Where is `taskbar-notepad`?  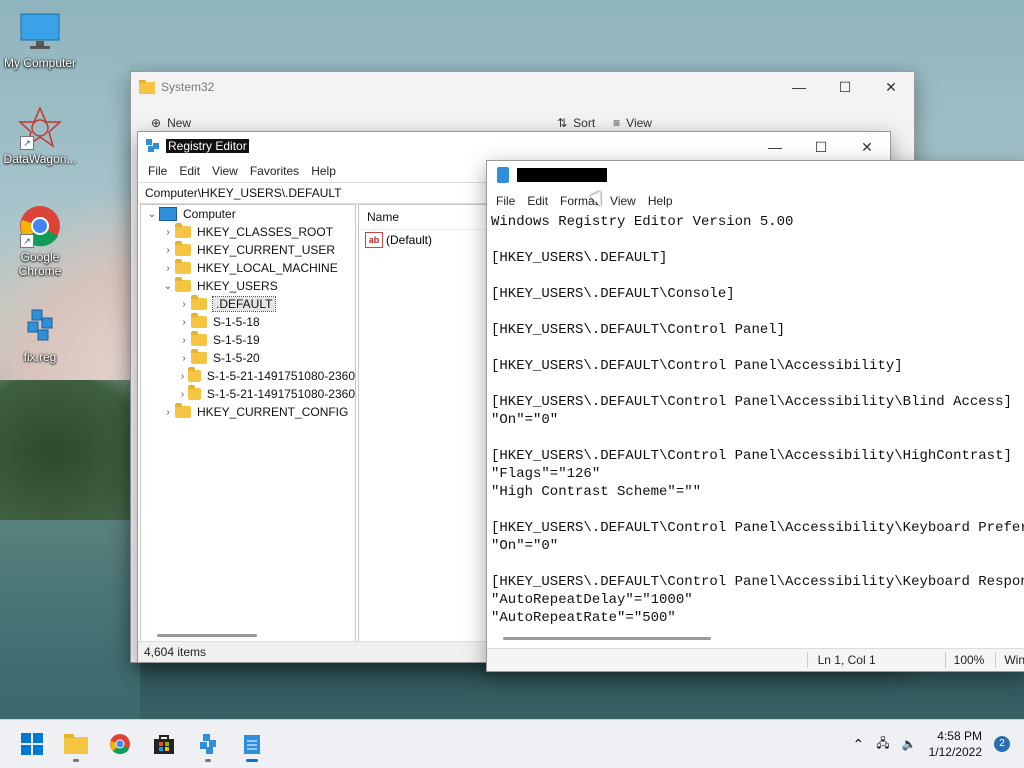
taskbar-notepad is located at coordinates (252, 744).